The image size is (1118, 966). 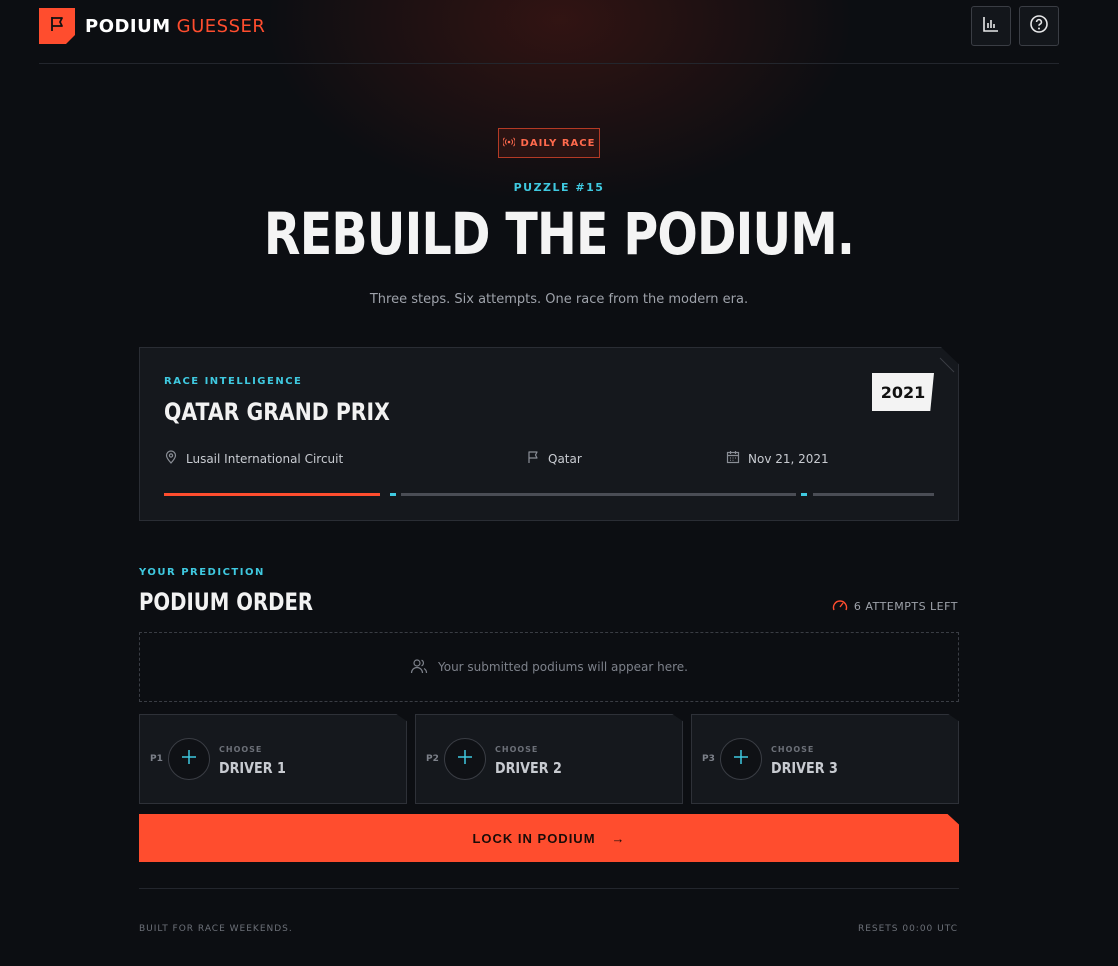 I want to click on podium-slot-p1: P1 CHOOSE DRIVER 1, so click(x=273, y=759).